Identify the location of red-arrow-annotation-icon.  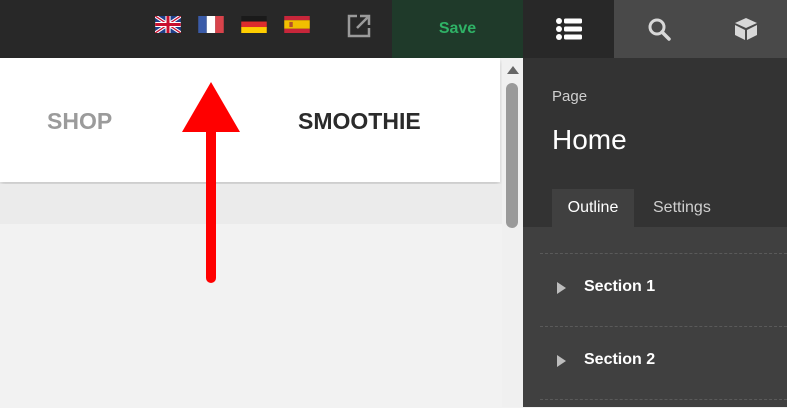
(211, 182).